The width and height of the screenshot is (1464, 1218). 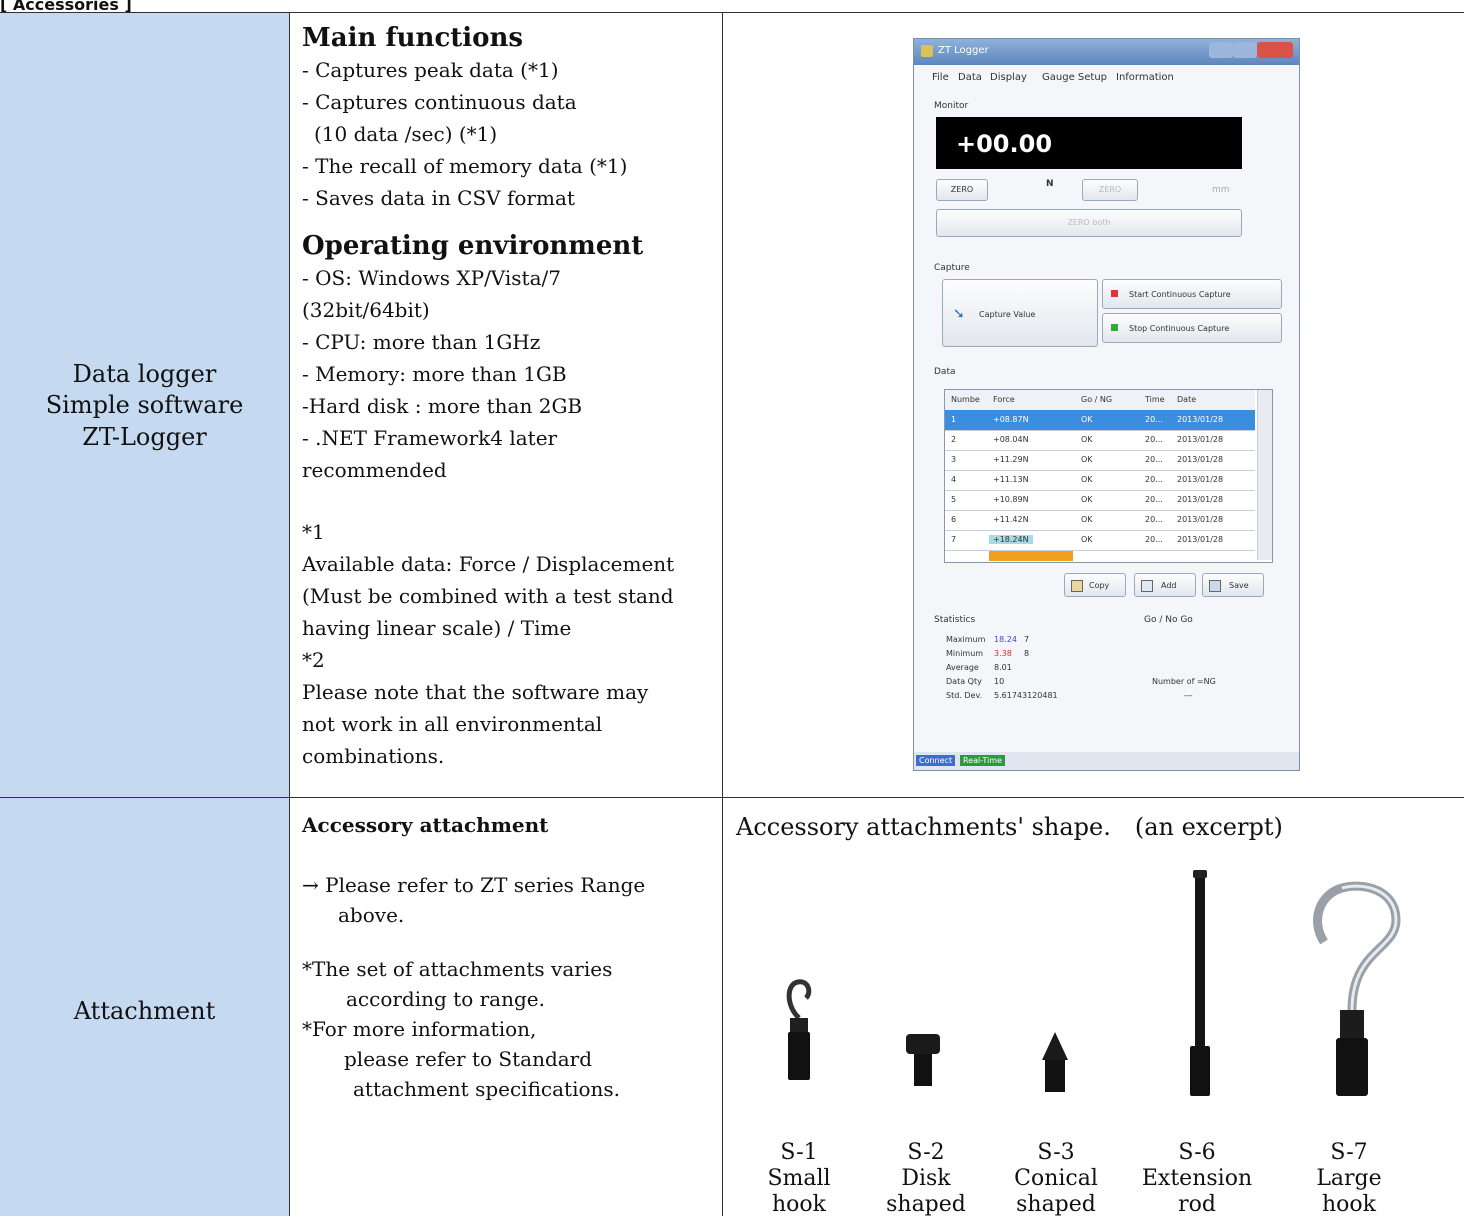 What do you see at coordinates (1055, 1062) in the screenshot?
I see `s3-conical-shaped-icon` at bounding box center [1055, 1062].